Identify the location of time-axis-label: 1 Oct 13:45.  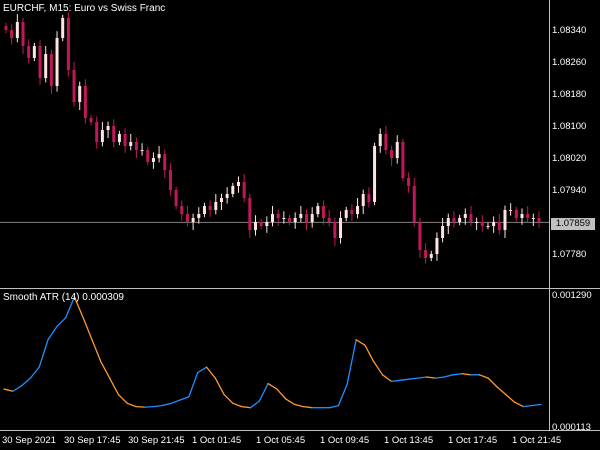
(409, 440).